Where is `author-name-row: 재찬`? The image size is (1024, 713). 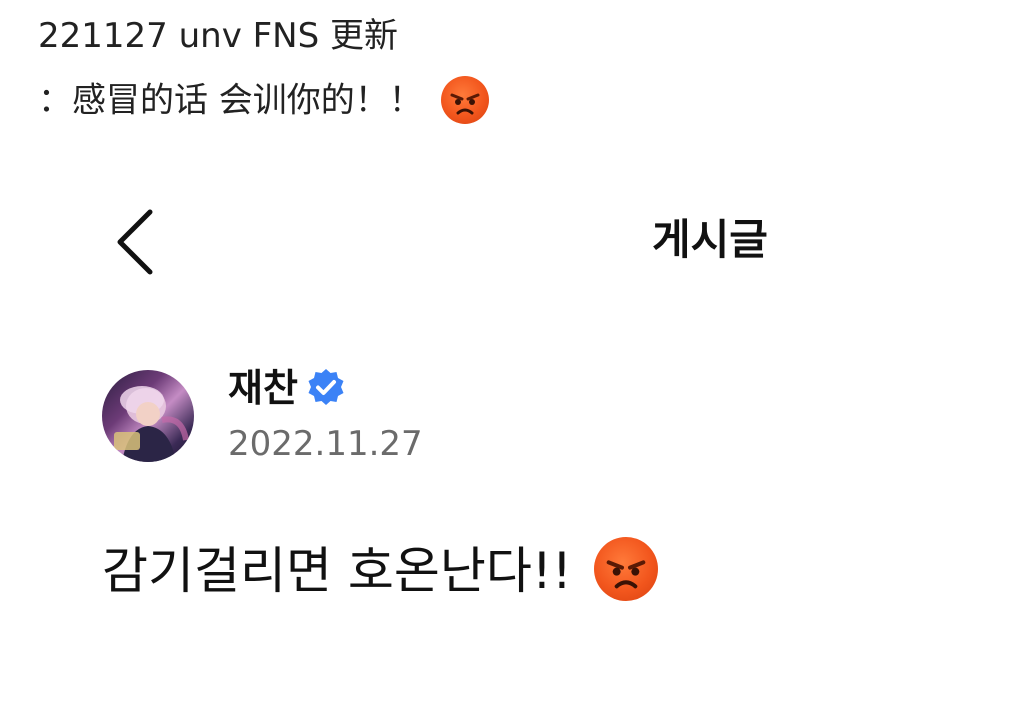
author-name-row: 재찬 is located at coordinates (287, 388).